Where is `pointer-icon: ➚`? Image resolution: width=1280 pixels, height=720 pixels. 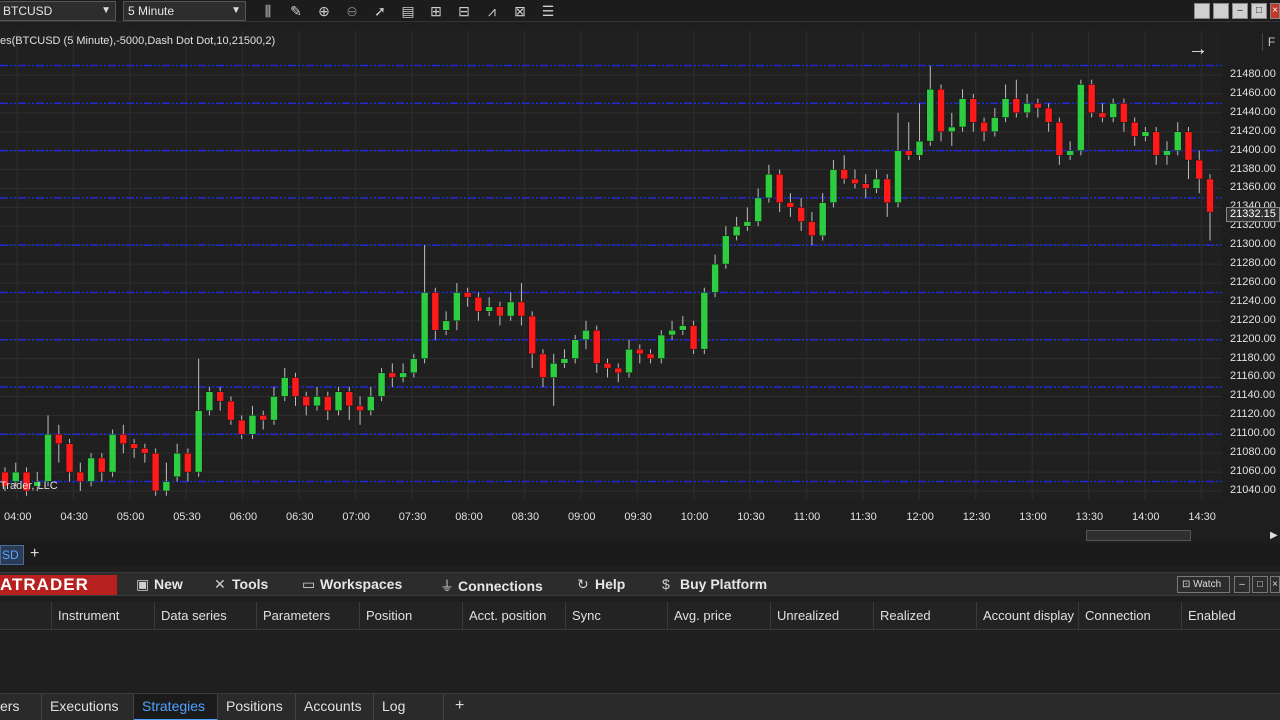
pointer-icon: ➚ is located at coordinates (380, 11).